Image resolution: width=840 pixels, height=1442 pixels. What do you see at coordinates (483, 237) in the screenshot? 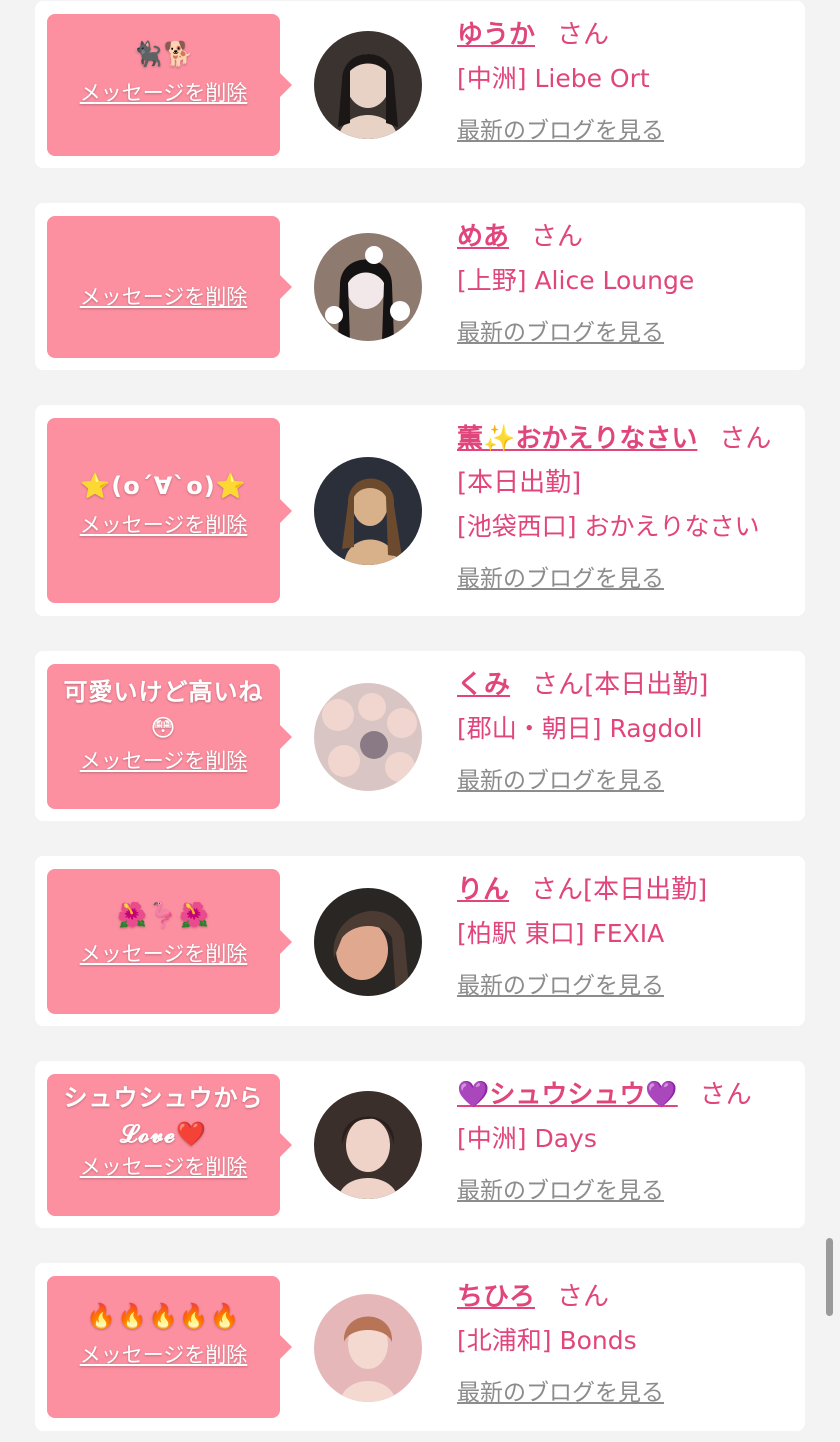
I see `cast-name-link: めあ` at bounding box center [483, 237].